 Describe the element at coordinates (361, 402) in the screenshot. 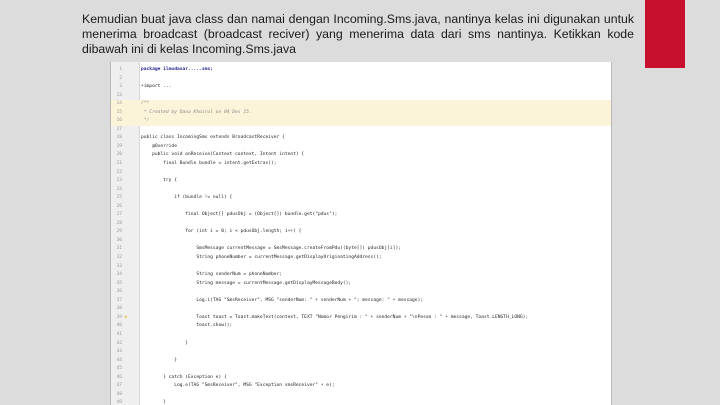

I see `code-line: 49 }` at that location.